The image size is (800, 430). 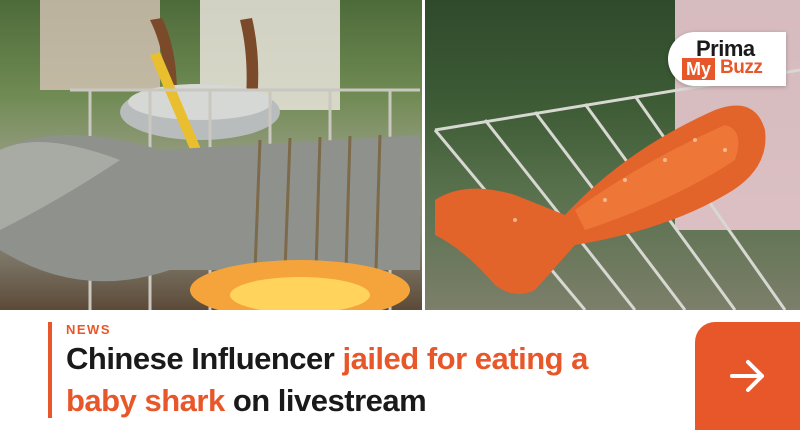 I want to click on accent-bar, so click(x=50, y=370).